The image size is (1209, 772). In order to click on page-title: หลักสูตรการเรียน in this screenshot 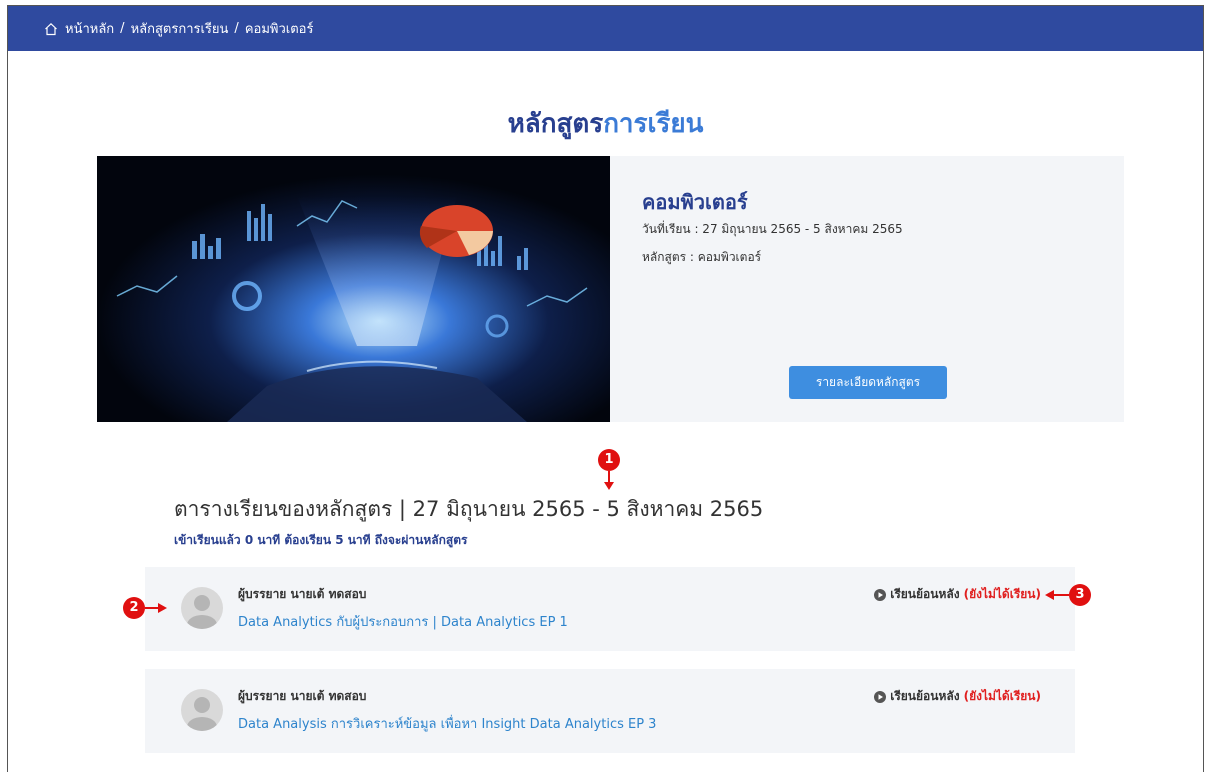, I will do `click(605, 123)`.